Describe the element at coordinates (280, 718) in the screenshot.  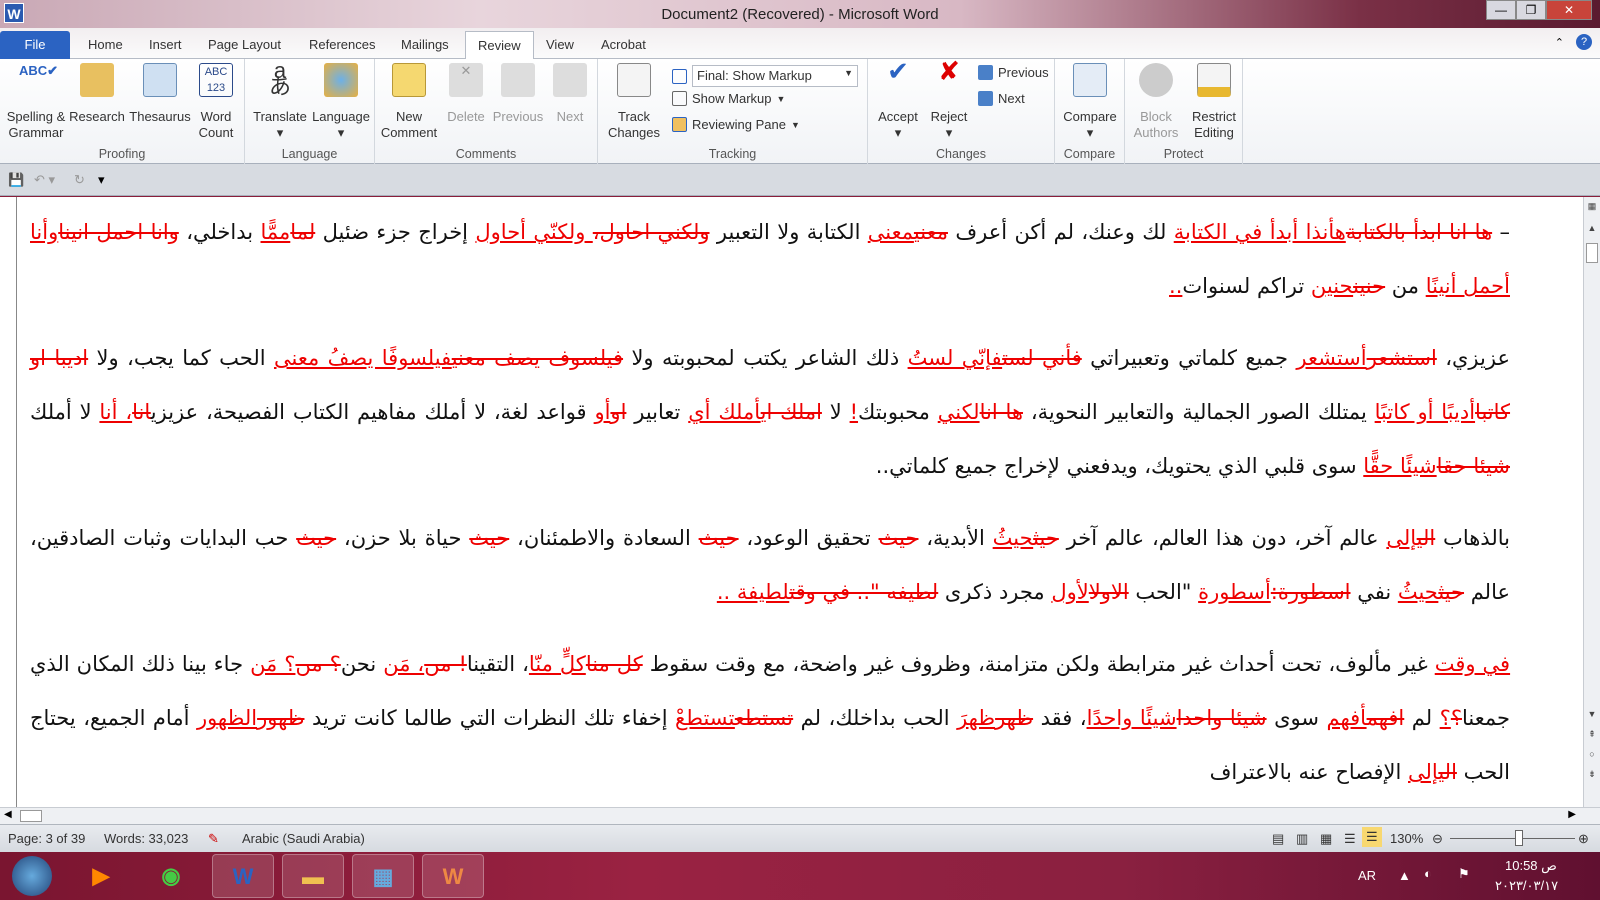
I see `deleted-text: ظهور` at that location.